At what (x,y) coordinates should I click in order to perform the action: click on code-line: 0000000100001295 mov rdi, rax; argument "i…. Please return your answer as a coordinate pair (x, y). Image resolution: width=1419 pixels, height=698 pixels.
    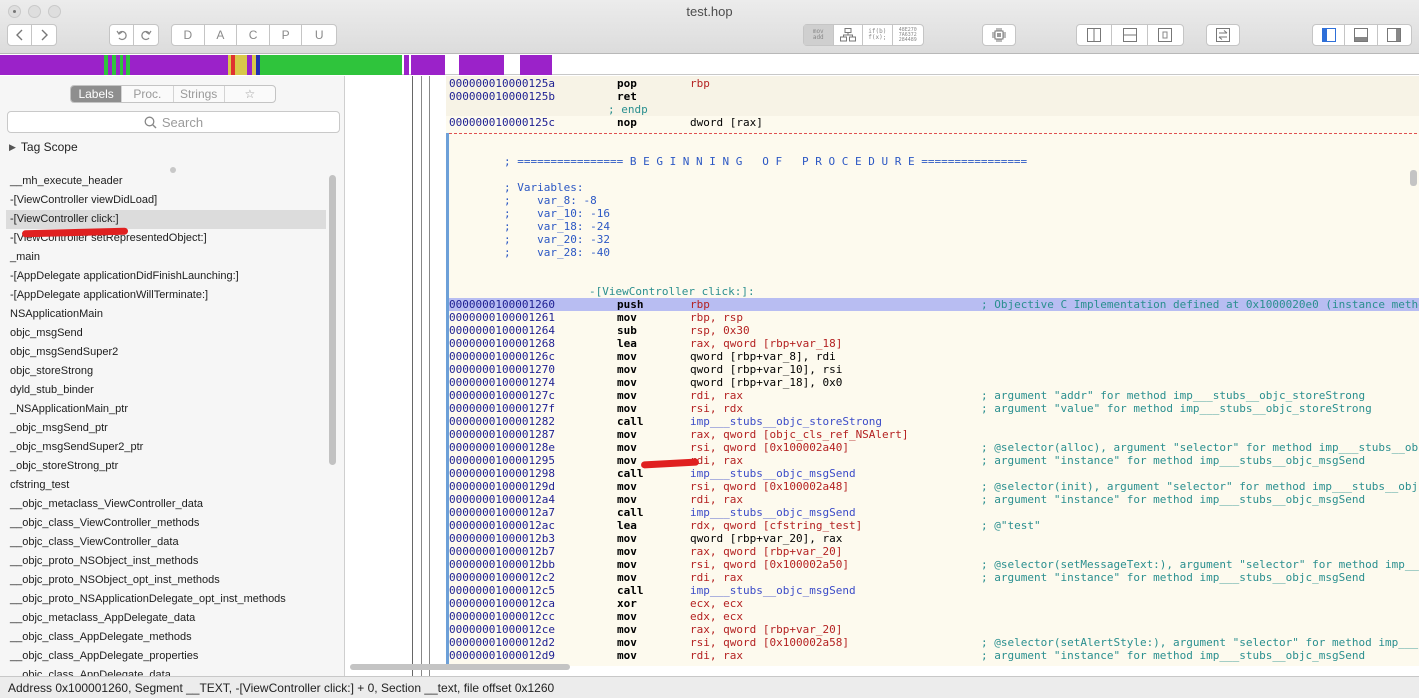
    Looking at the image, I should click on (934, 460).